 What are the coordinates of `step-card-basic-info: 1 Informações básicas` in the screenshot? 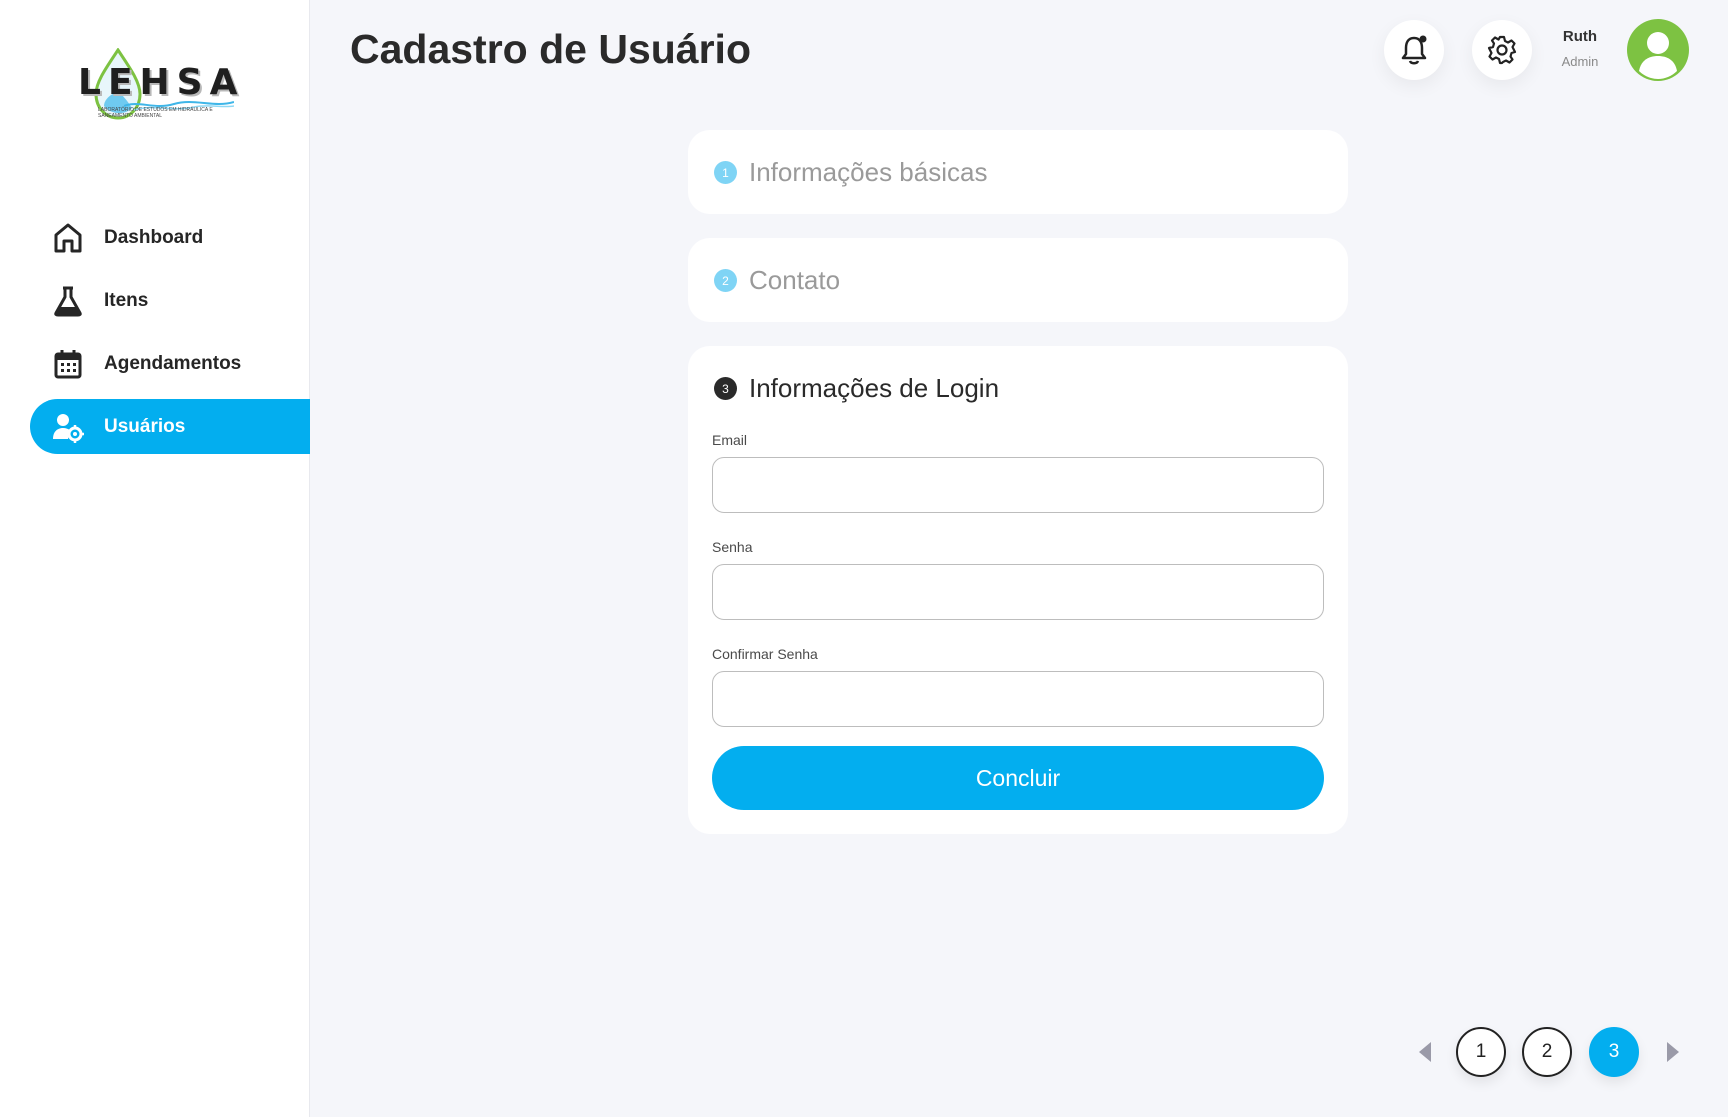 It's located at (1018, 172).